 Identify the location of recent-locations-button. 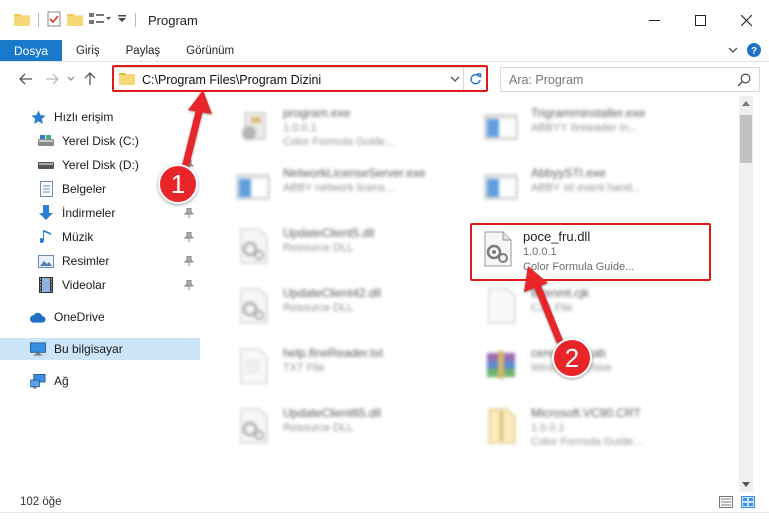
(71, 79).